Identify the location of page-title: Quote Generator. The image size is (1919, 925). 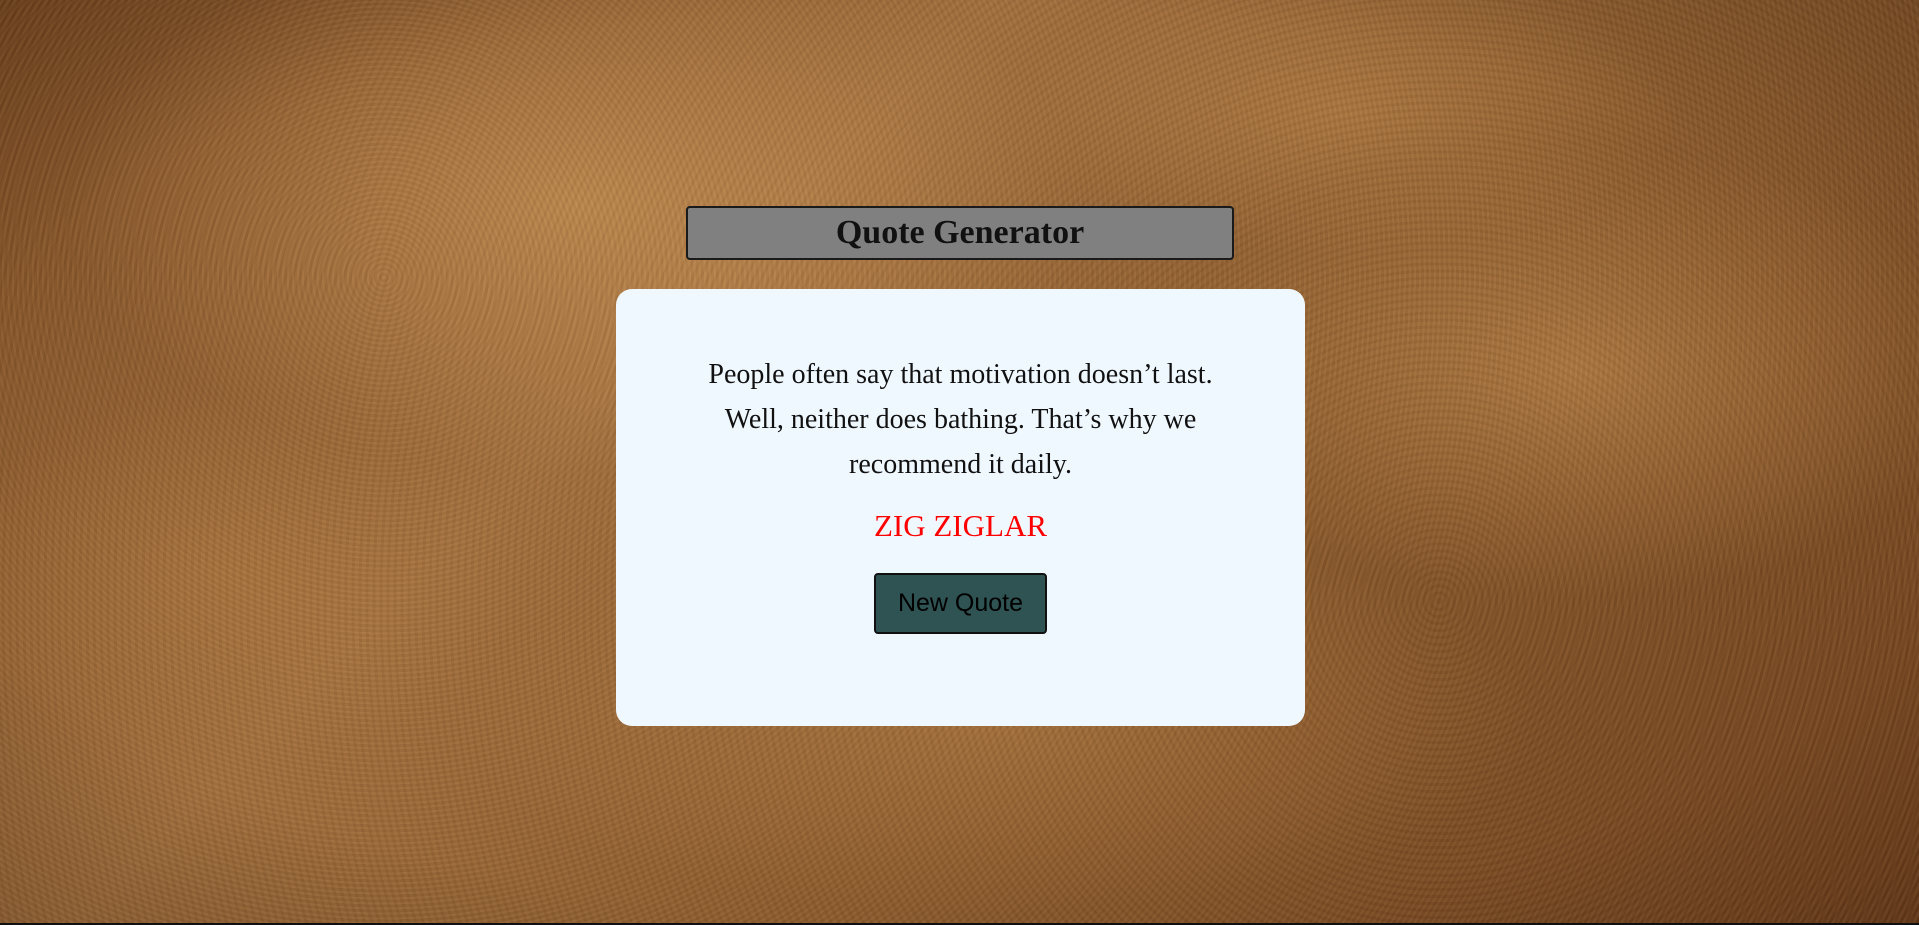
(960, 232).